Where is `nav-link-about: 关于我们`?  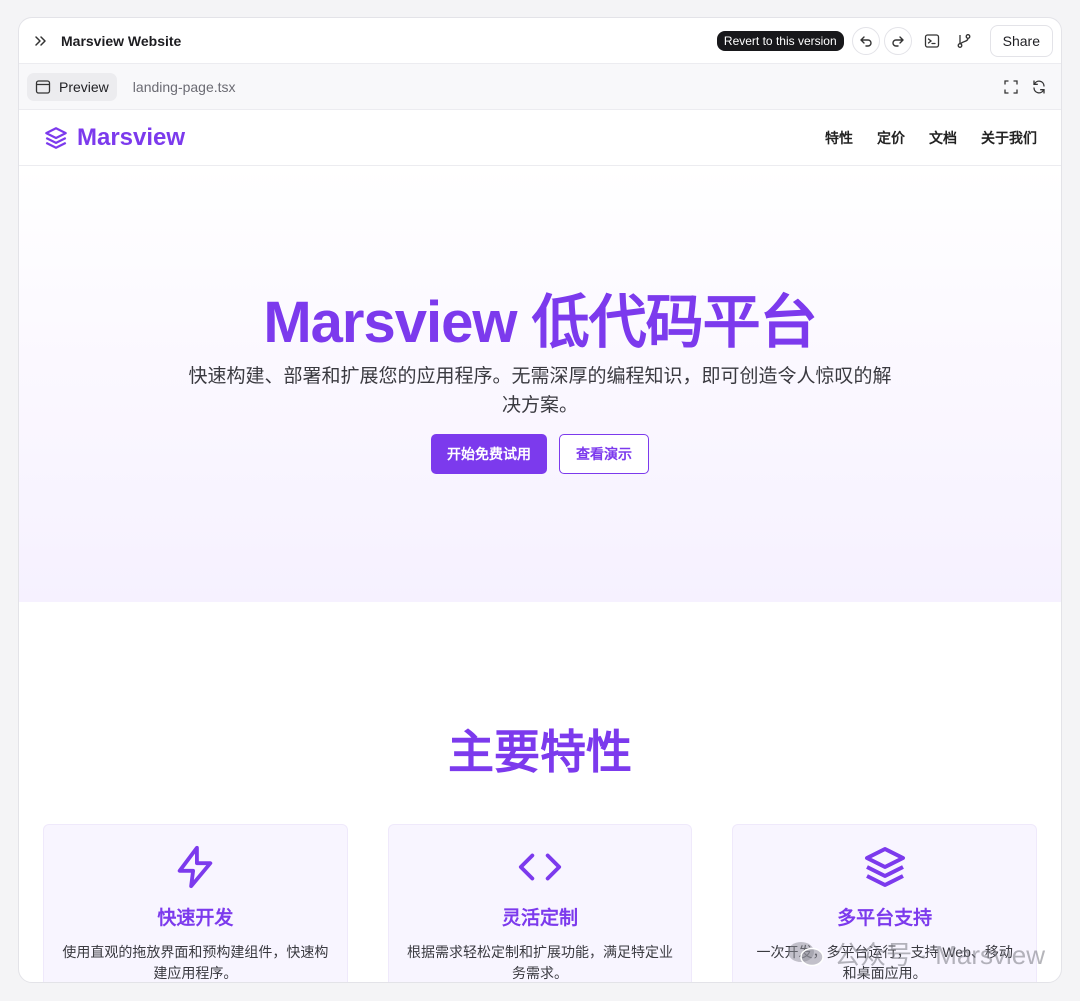
nav-link-about: 关于我们 is located at coordinates (1009, 138).